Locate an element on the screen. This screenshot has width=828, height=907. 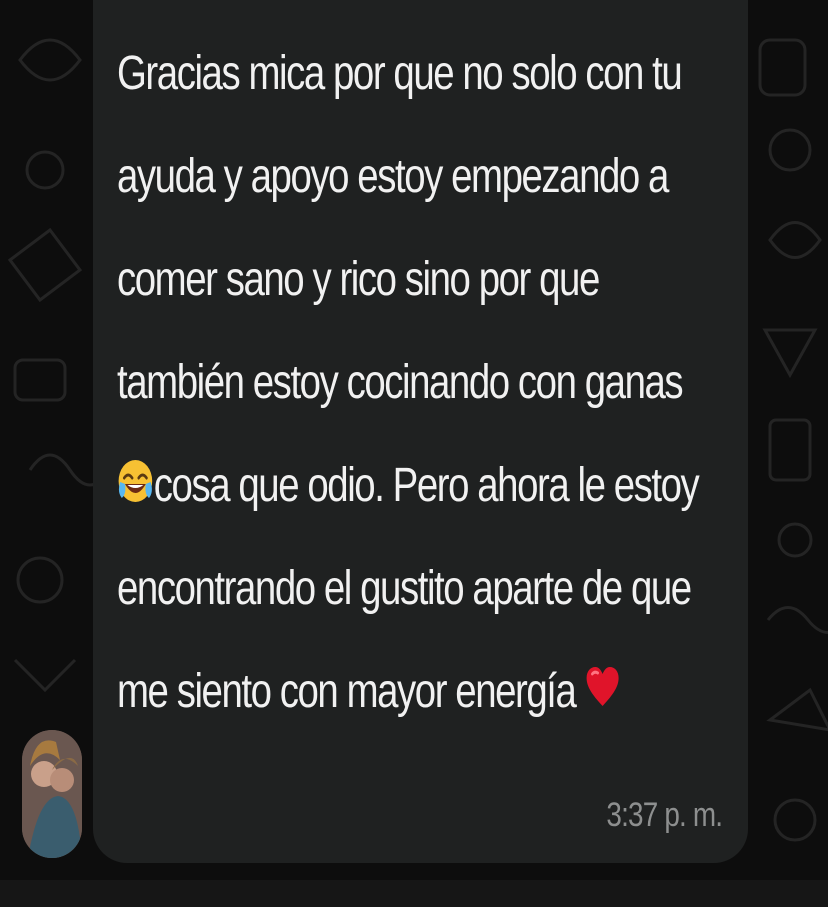
message-line: Gracias mica por que no solo con tu is located at coordinates (400, 73).